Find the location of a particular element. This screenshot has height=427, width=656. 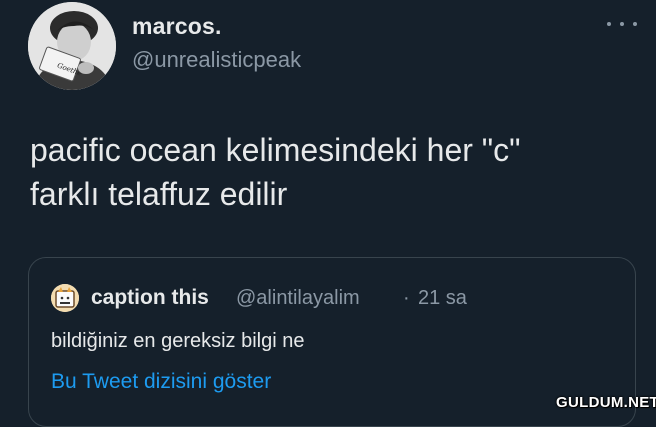

quoted-author-avatar is located at coordinates (65, 298).